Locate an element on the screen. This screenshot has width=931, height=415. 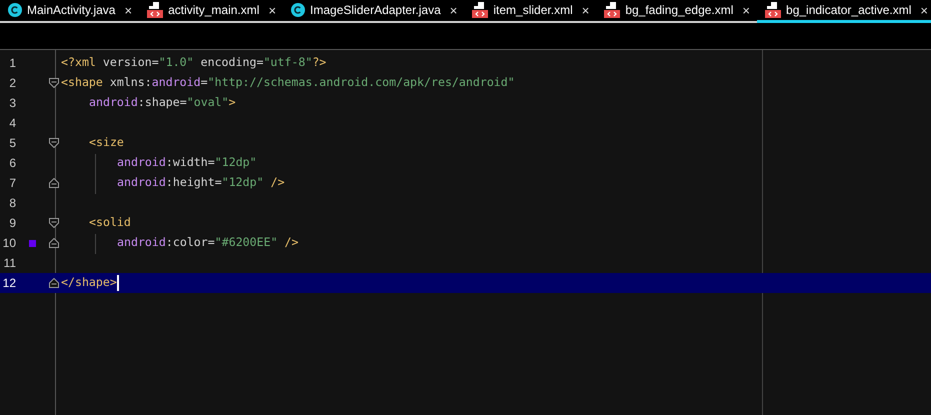
editor-tab: item_slider.xml × is located at coordinates (530, 11).